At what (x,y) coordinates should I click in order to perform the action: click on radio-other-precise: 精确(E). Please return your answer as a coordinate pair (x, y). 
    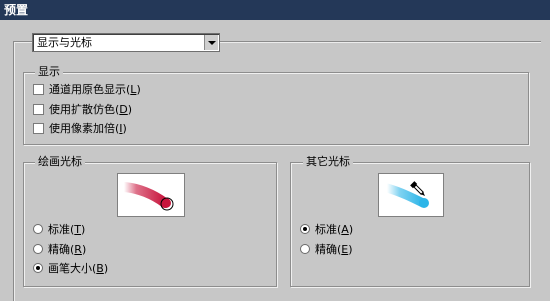
    Looking at the image, I should click on (326, 250).